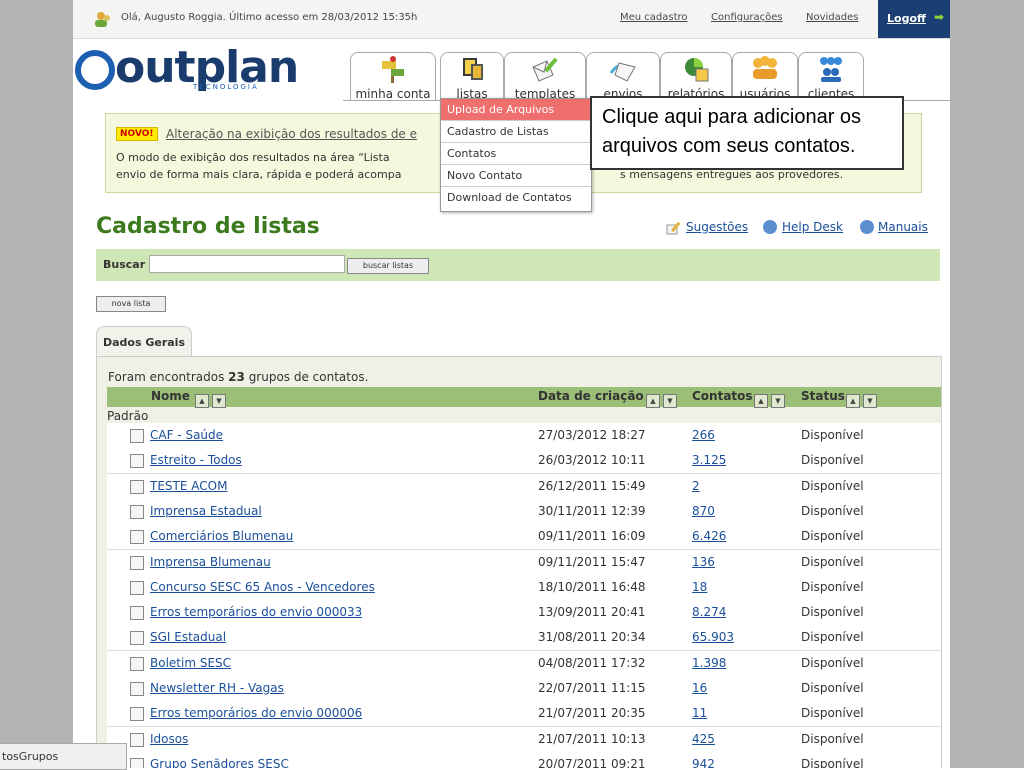  Describe the element at coordinates (516, 197) in the screenshot. I see `menu-item-download-contatos: Download de Contatos` at that location.